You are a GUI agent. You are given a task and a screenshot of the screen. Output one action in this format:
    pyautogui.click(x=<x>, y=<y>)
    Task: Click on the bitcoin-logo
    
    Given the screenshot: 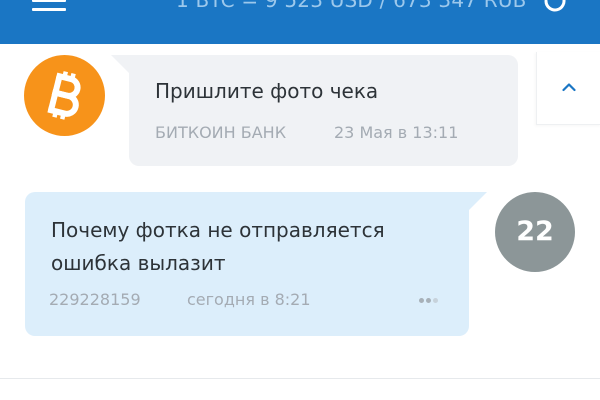 What is the action you would take?
    pyautogui.click(x=64, y=95)
    